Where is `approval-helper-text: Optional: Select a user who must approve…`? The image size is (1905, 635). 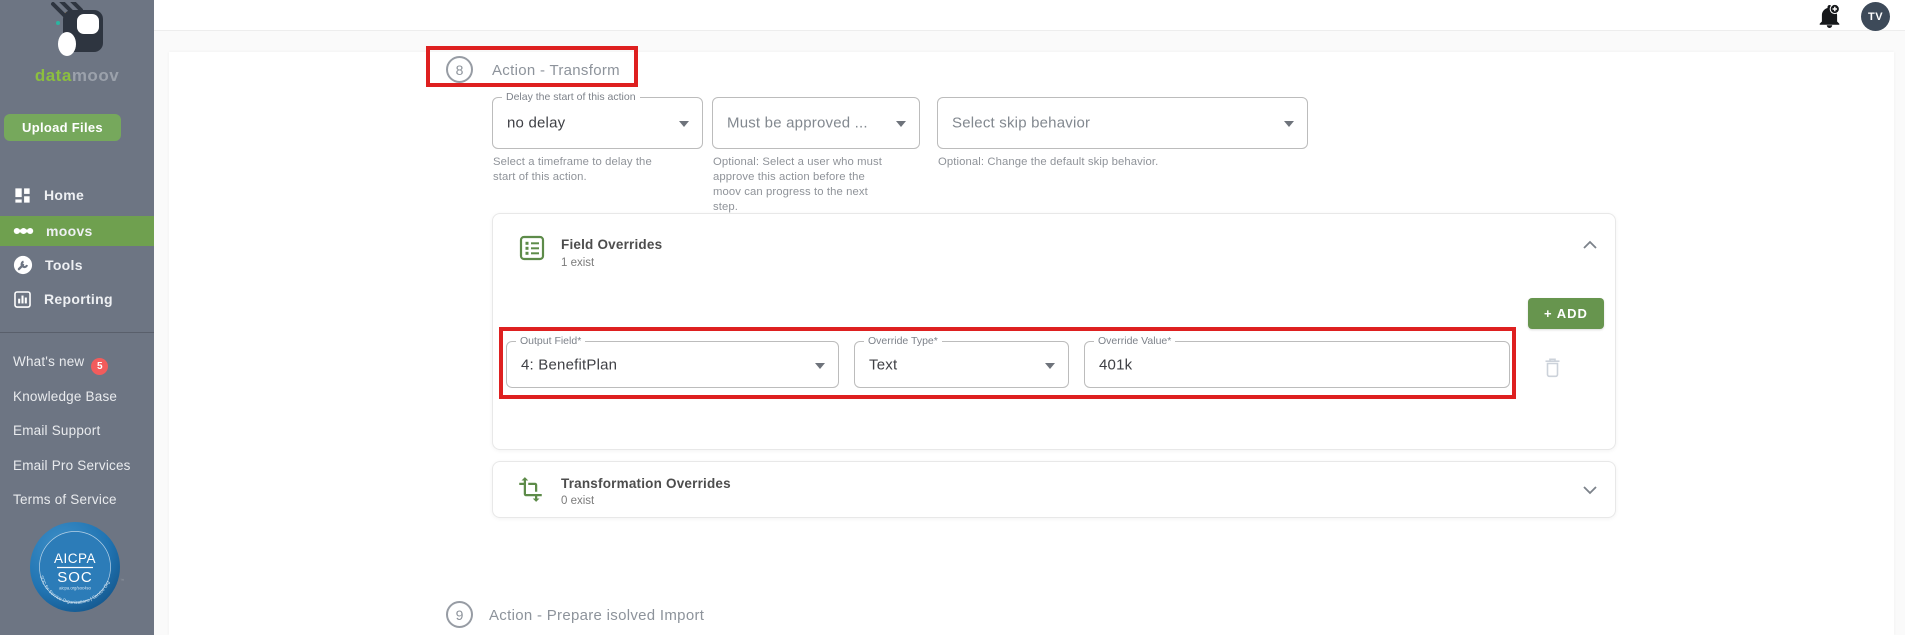
approval-helper-text: Optional: Select a user who must approve… is located at coordinates (797, 184).